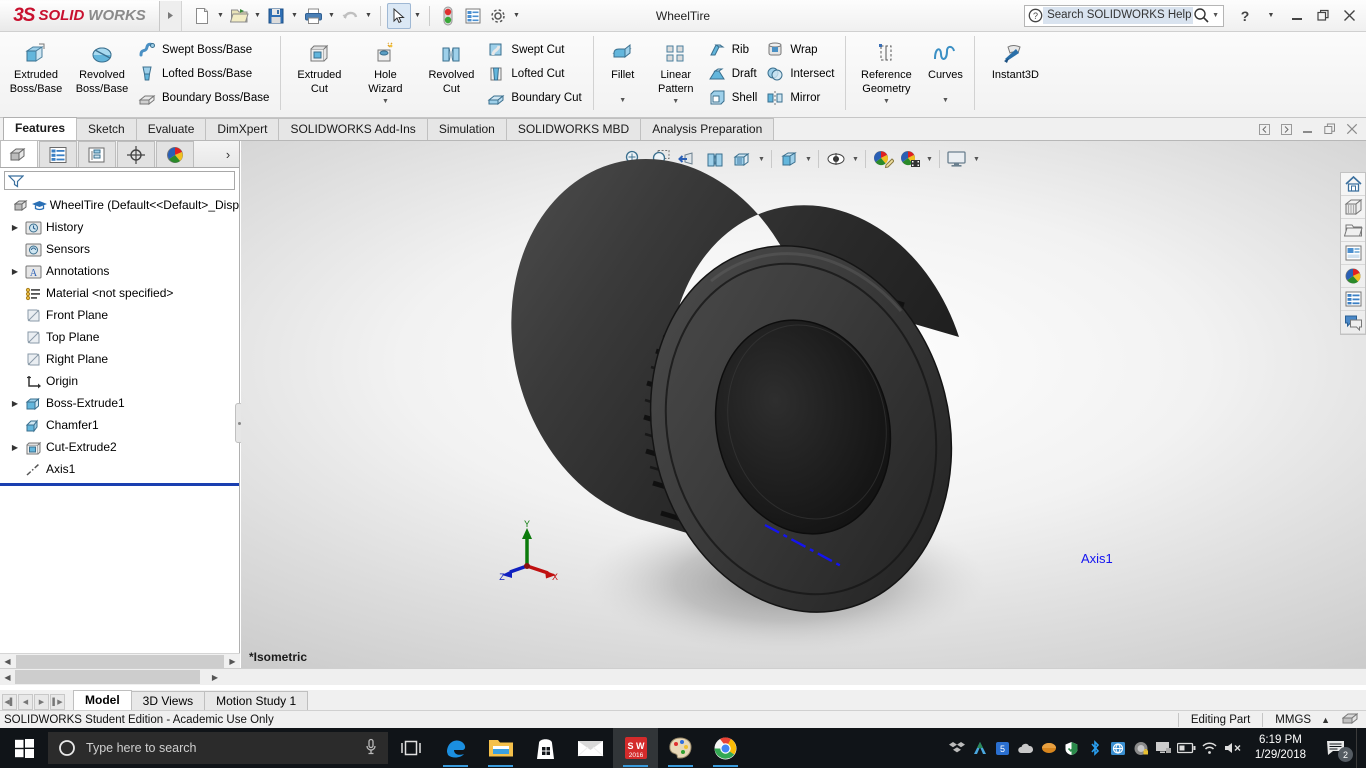 The width and height of the screenshot is (1366, 768). I want to click on linear-pattern-button: Linear Pattern ▼, so click(676, 71).